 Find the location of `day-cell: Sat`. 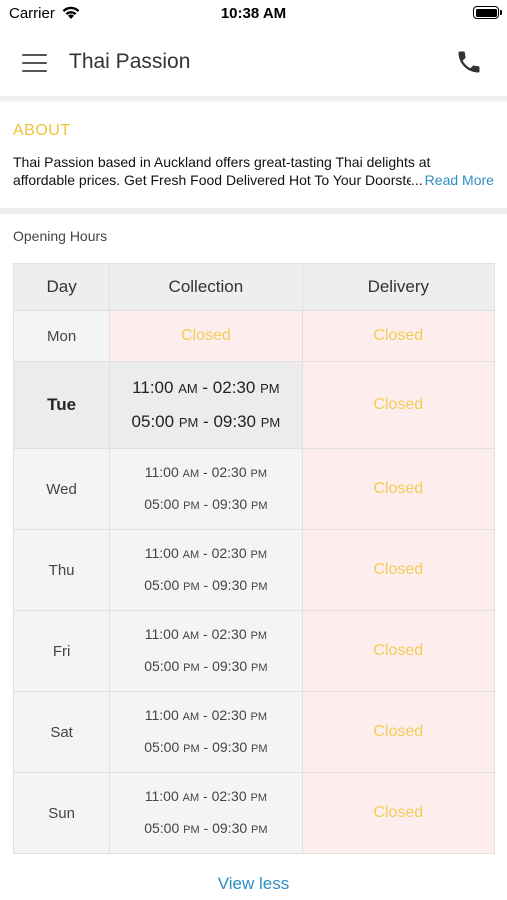

day-cell: Sat is located at coordinates (61, 732).